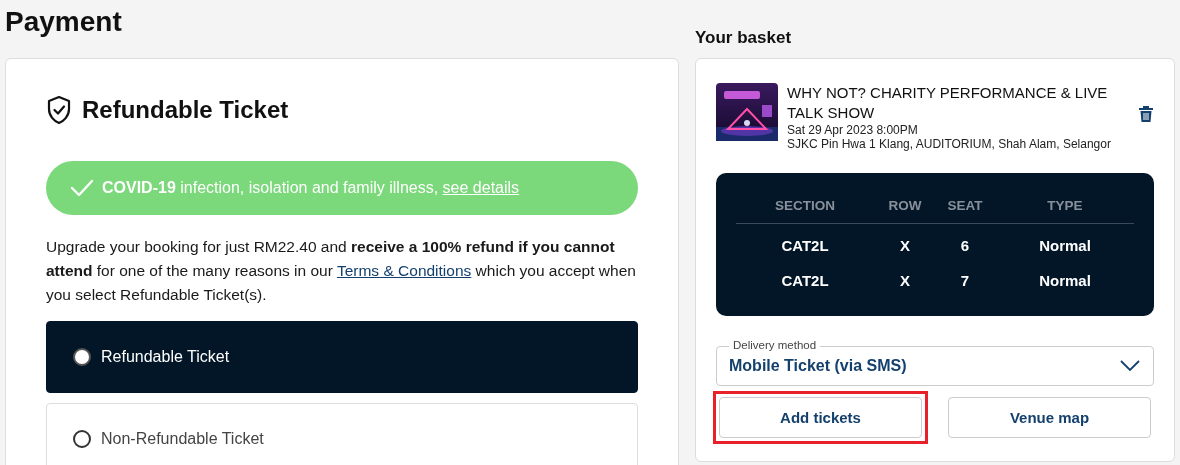  Describe the element at coordinates (182, 439) in the screenshot. I see `option-label: Non-Refundable Ticket` at that location.